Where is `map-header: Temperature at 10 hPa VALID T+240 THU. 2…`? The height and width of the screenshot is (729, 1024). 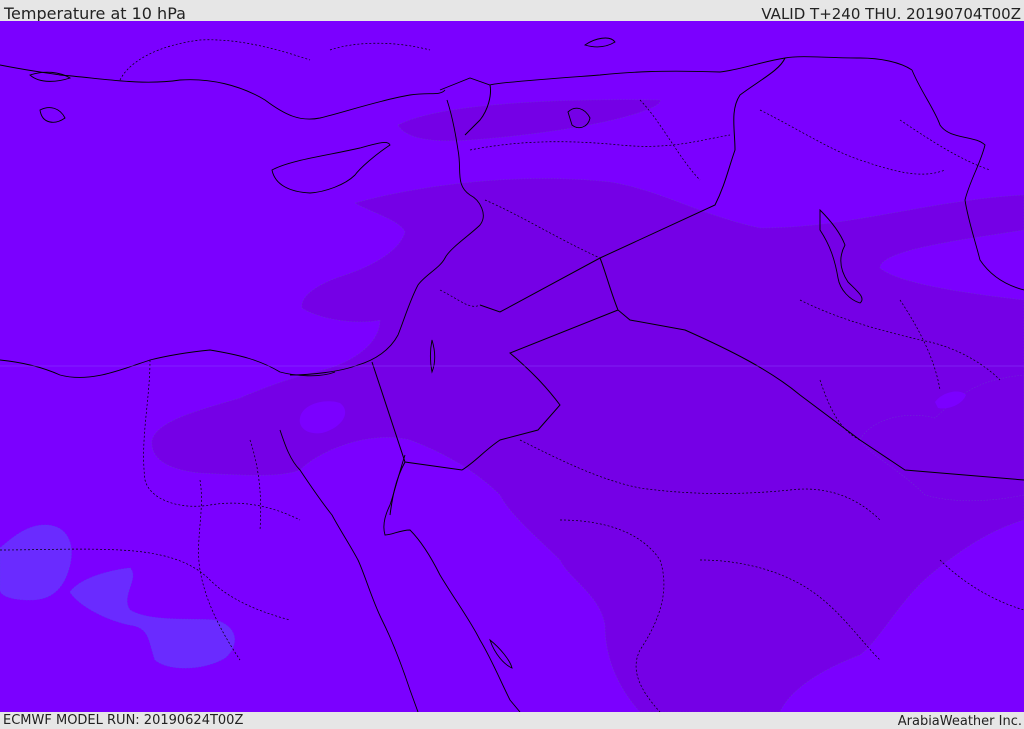
map-header: Temperature at 10 hPa VALID T+240 THU. 2… is located at coordinates (512, 11).